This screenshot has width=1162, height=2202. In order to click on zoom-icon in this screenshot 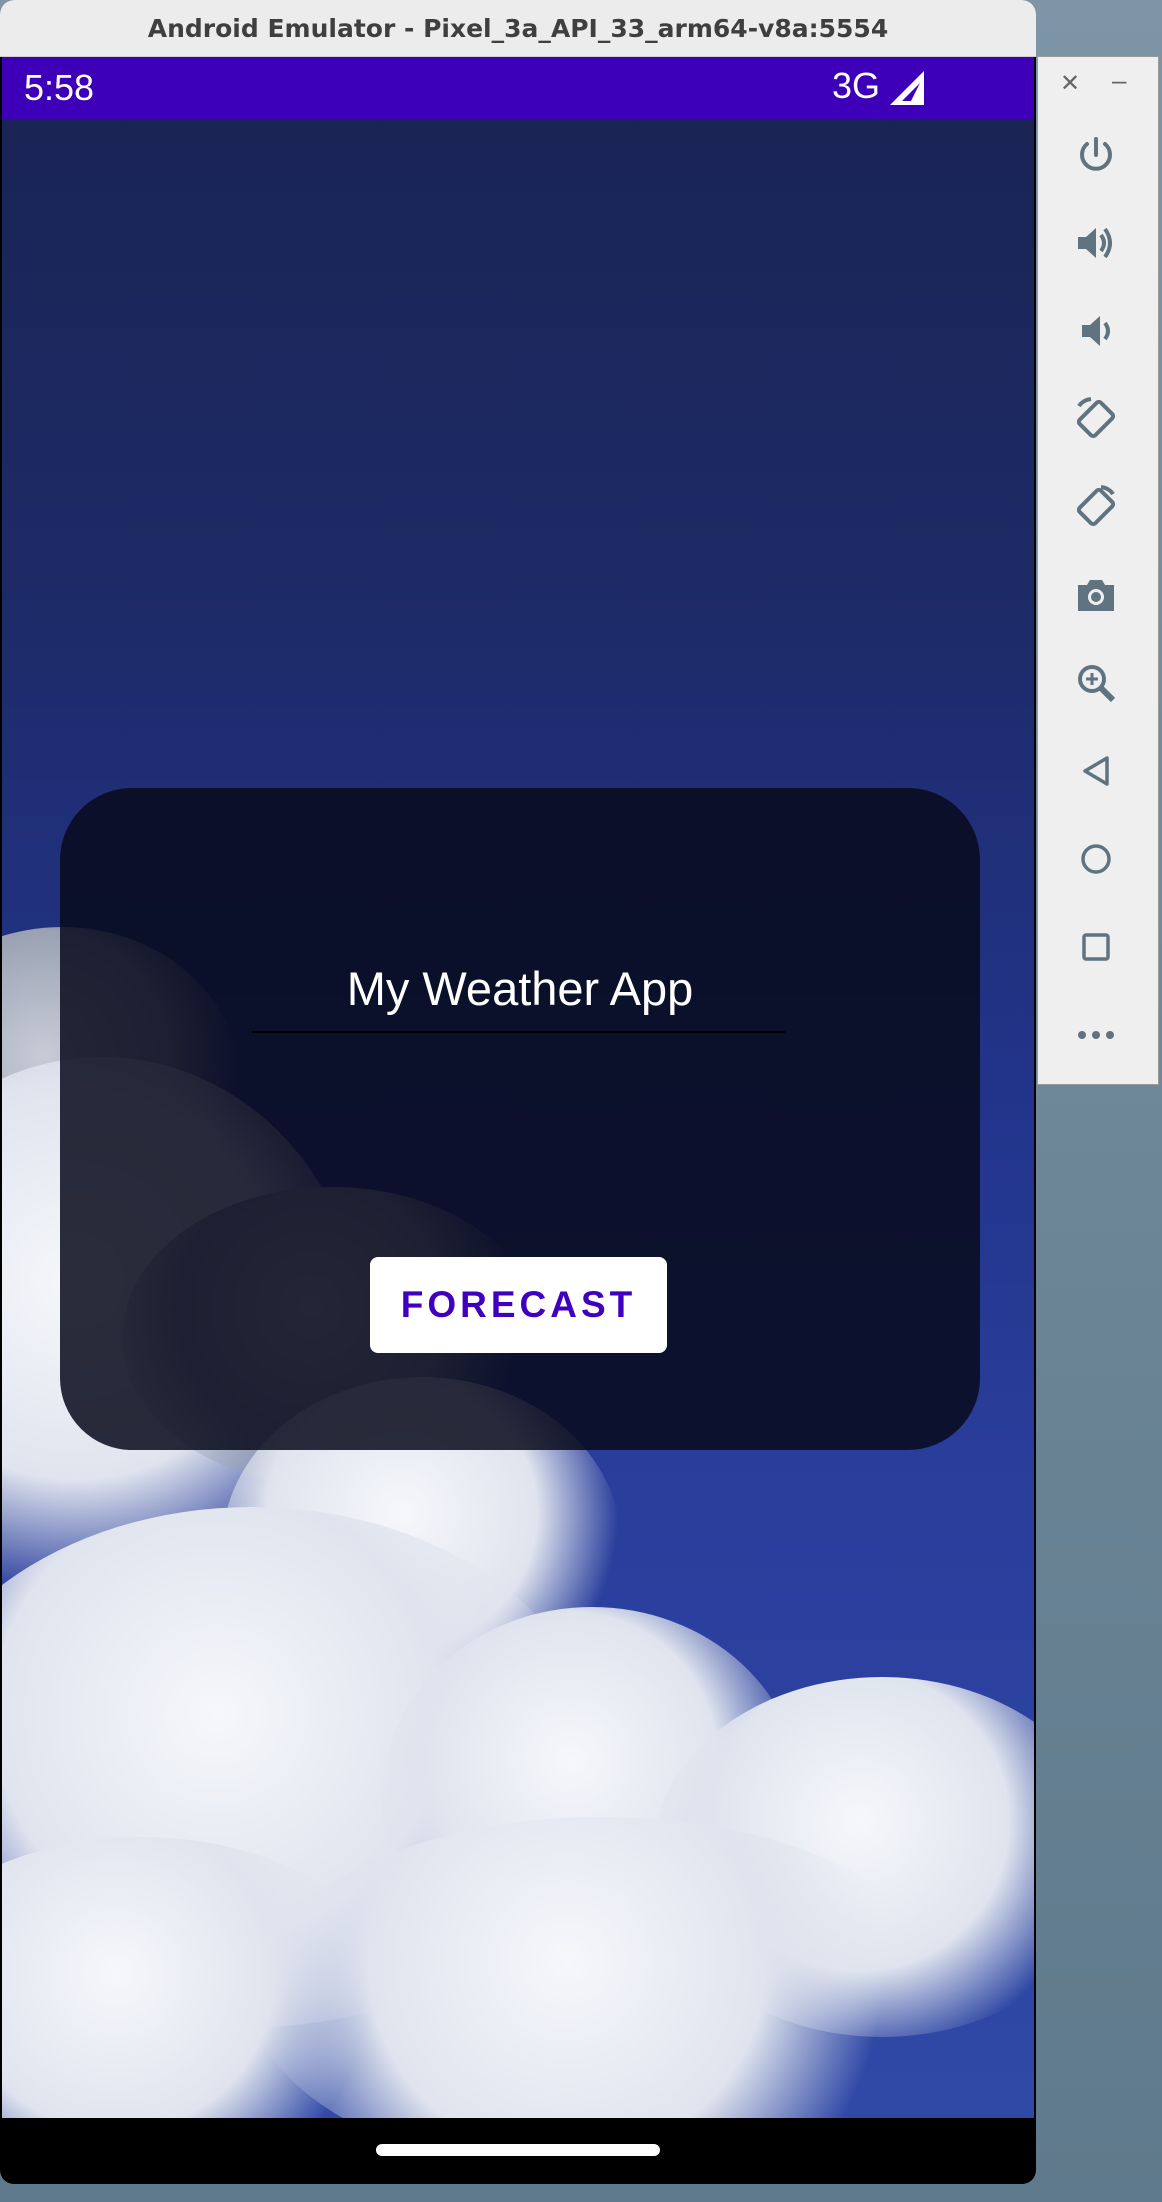, I will do `click(1096, 683)`.